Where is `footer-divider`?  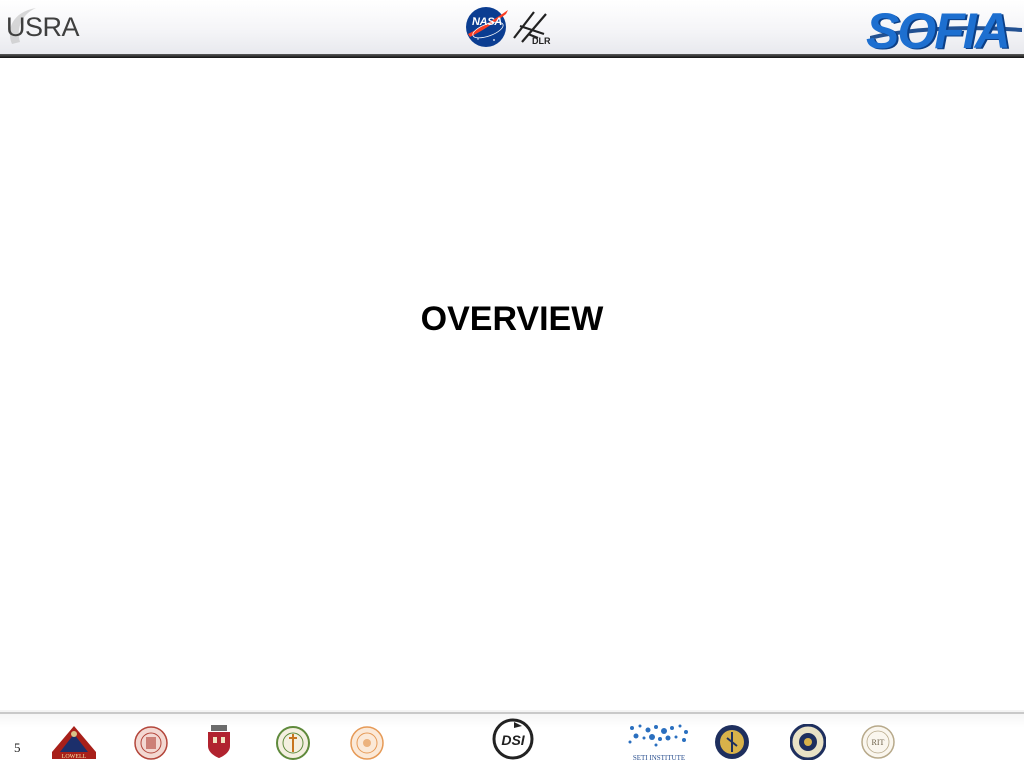 footer-divider is located at coordinates (512, 713).